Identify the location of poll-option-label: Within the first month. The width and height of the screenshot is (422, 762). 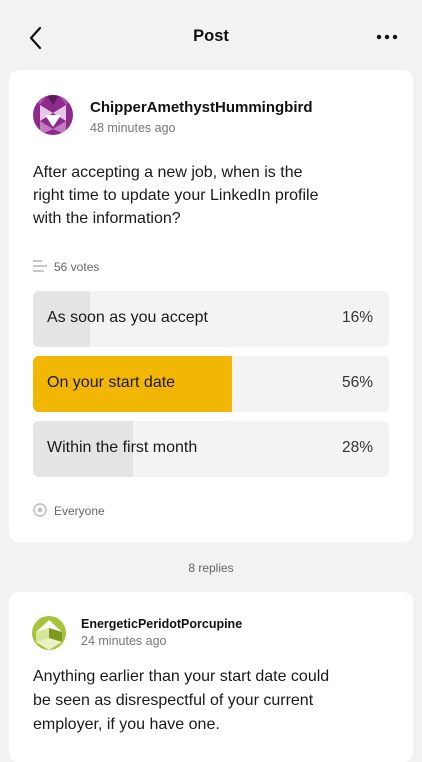
(122, 447).